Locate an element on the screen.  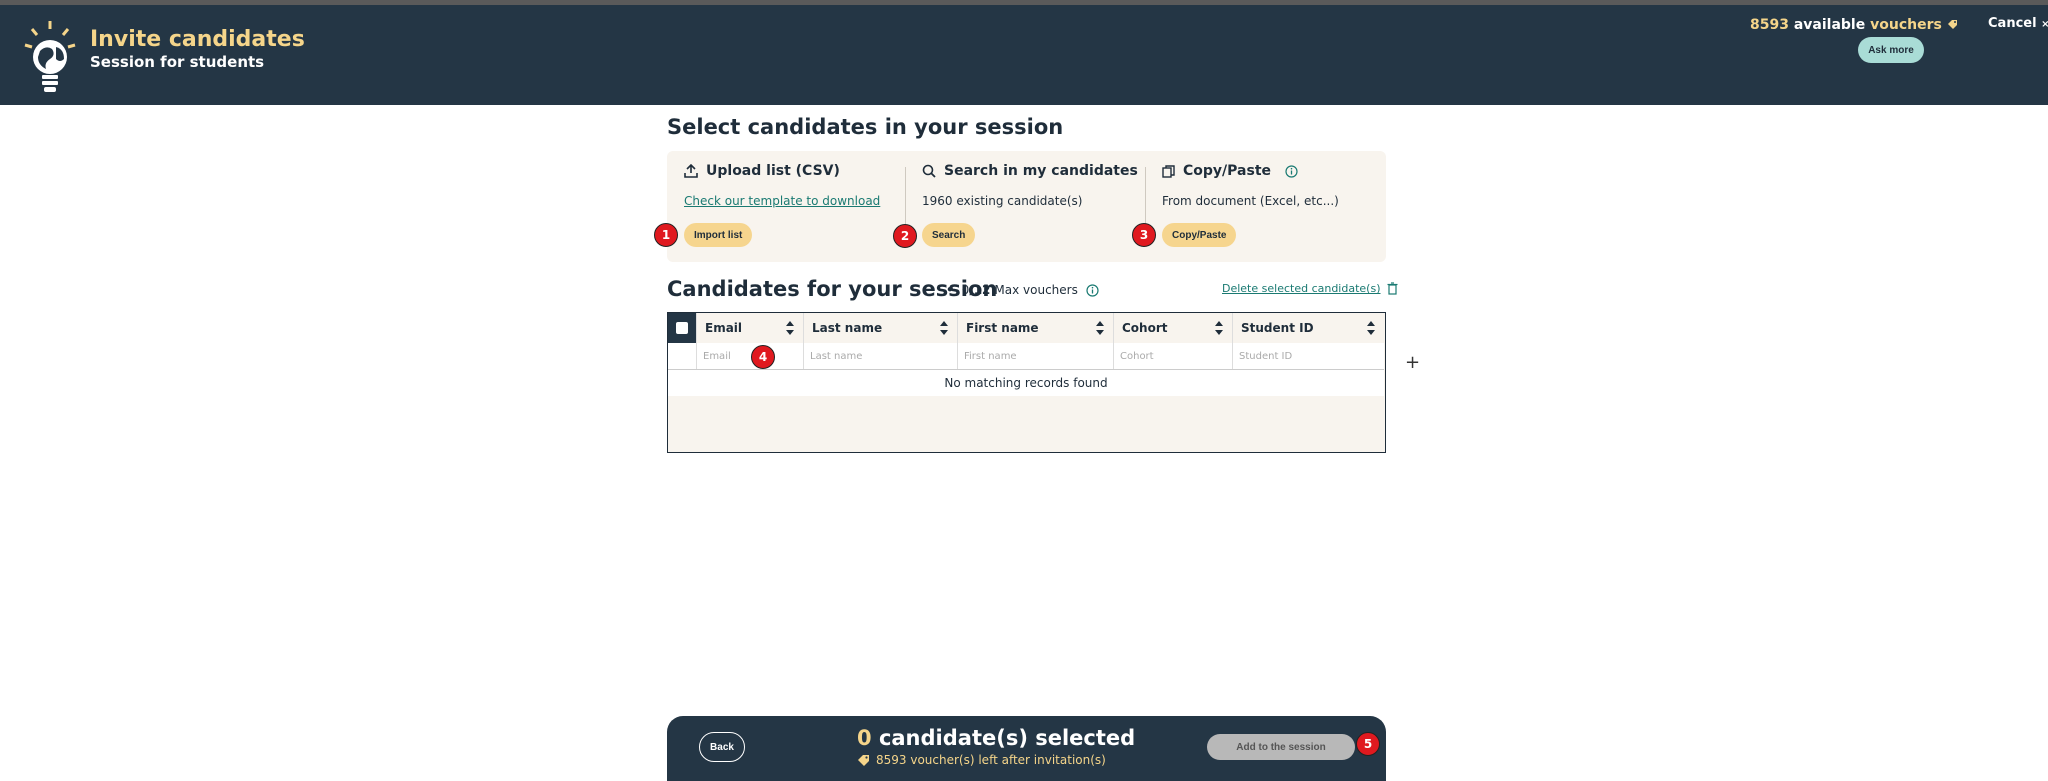
filter-row: 4 is located at coordinates (1026, 356).